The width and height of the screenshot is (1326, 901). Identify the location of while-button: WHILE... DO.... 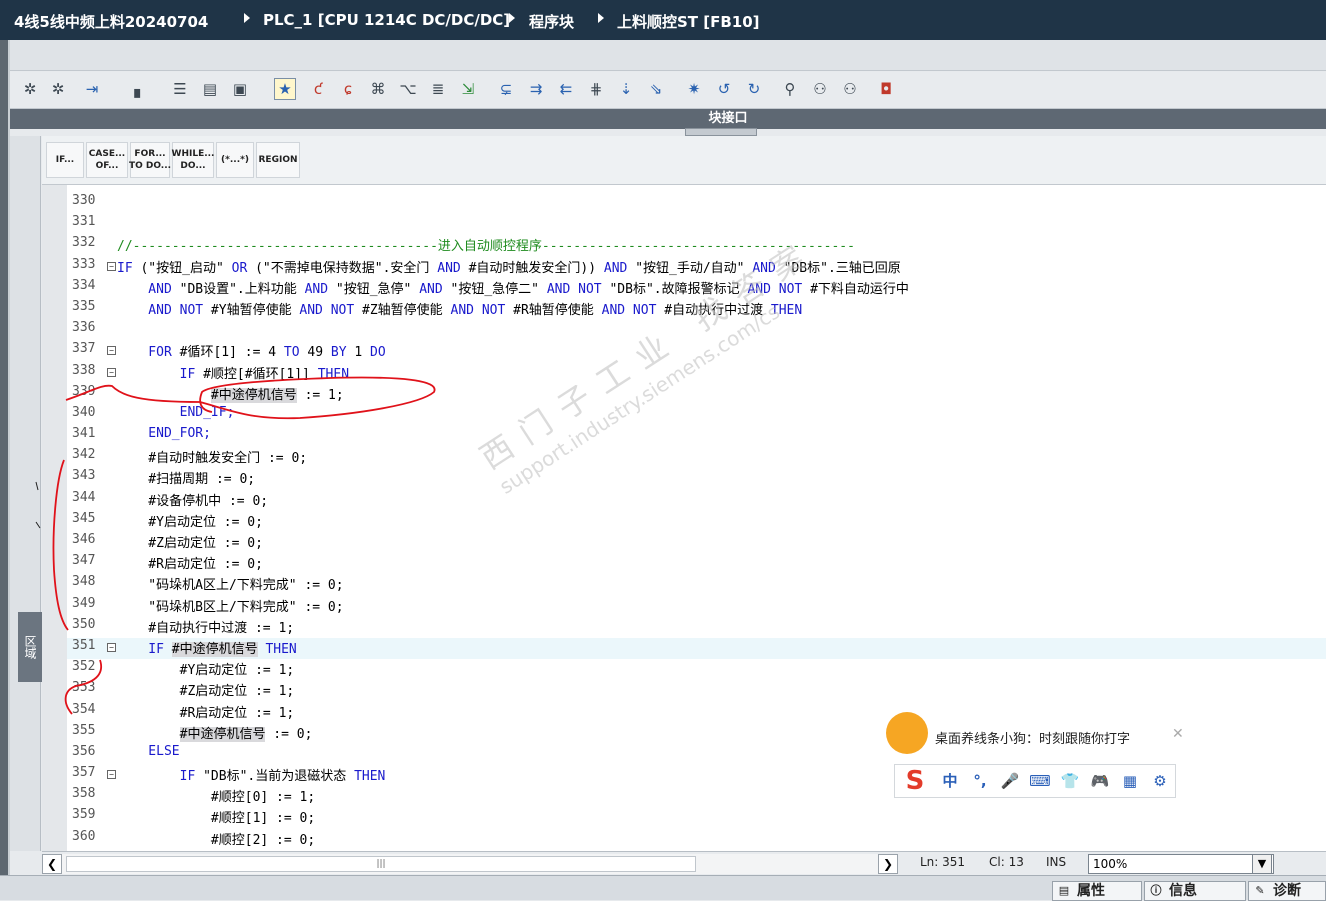
(193, 160).